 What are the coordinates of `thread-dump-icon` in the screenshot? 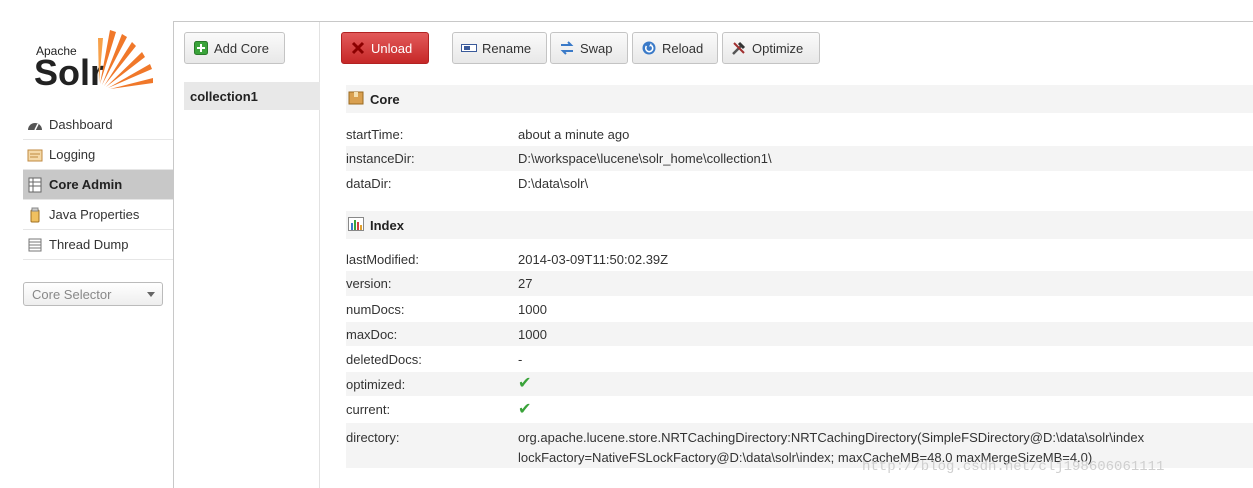 It's located at (35, 245).